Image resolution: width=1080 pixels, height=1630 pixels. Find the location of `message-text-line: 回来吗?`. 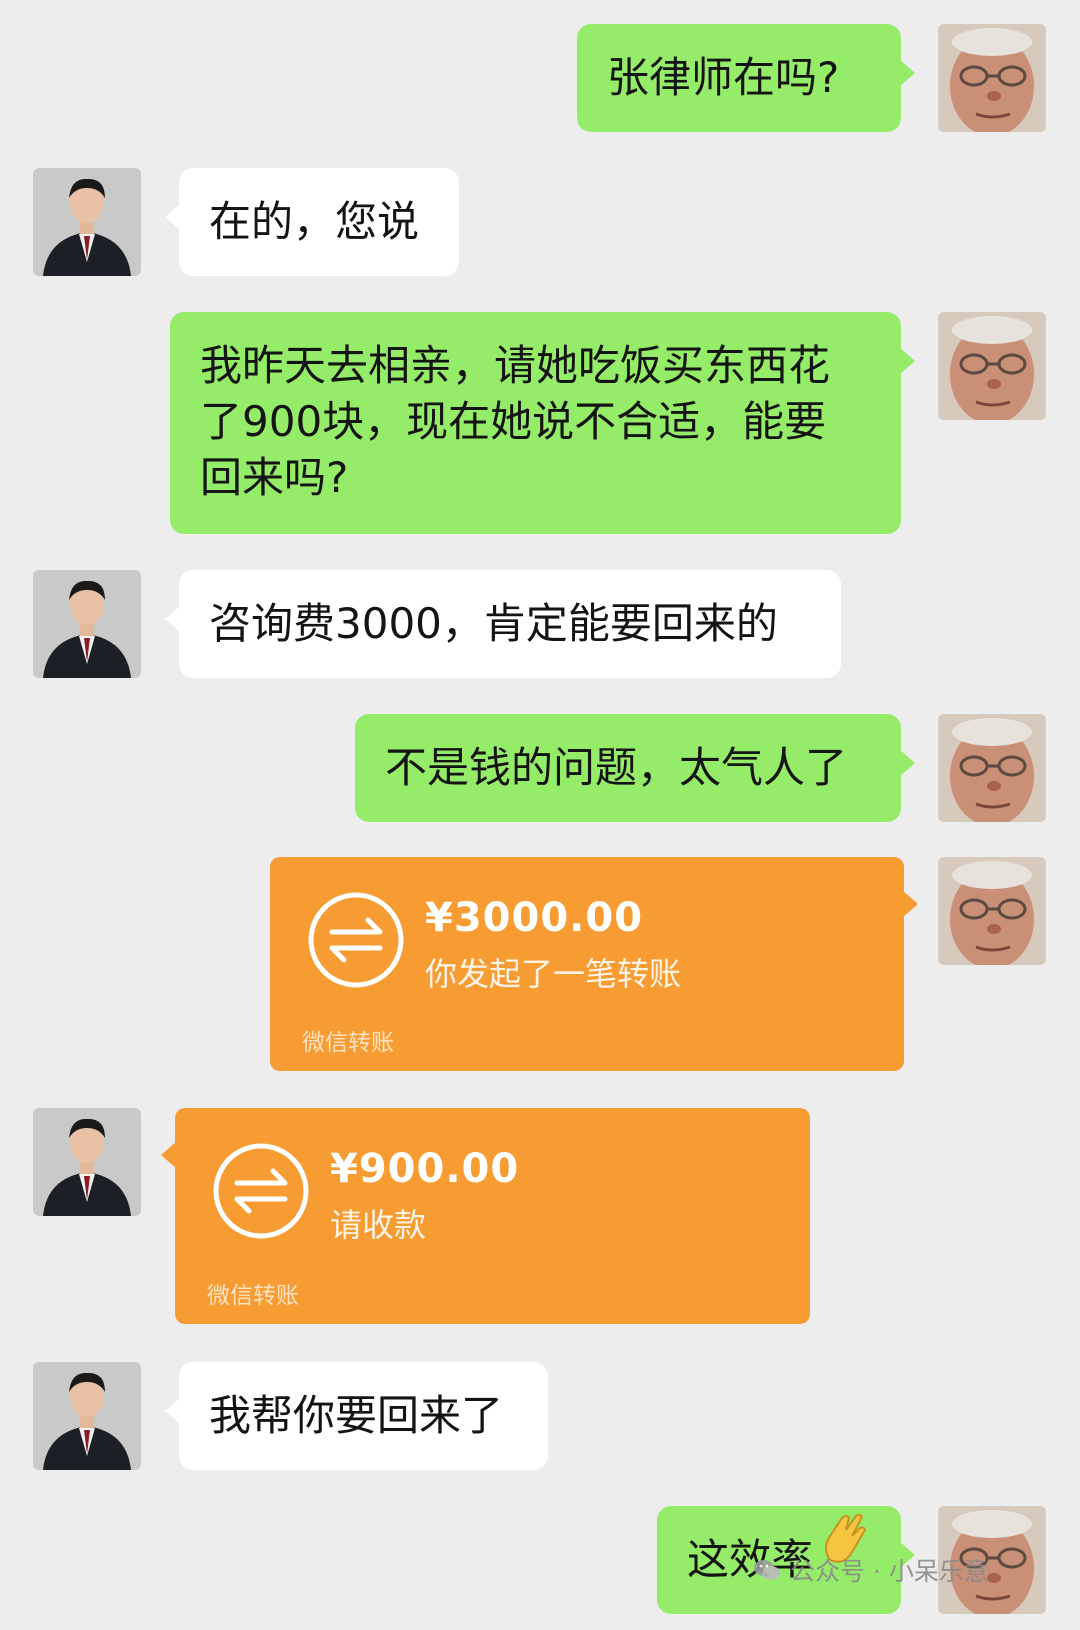

message-text-line: 回来吗? is located at coordinates (274, 477).